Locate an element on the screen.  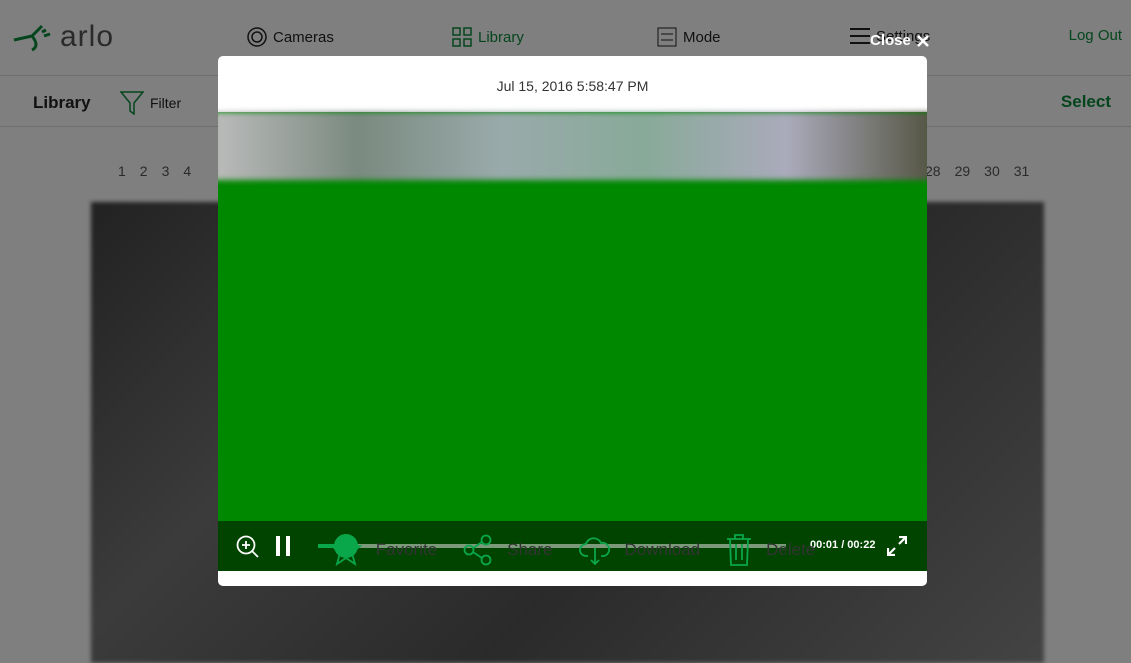
recording-date: Jul 15, 2016 5:58:47 PM is located at coordinates (572, 86).